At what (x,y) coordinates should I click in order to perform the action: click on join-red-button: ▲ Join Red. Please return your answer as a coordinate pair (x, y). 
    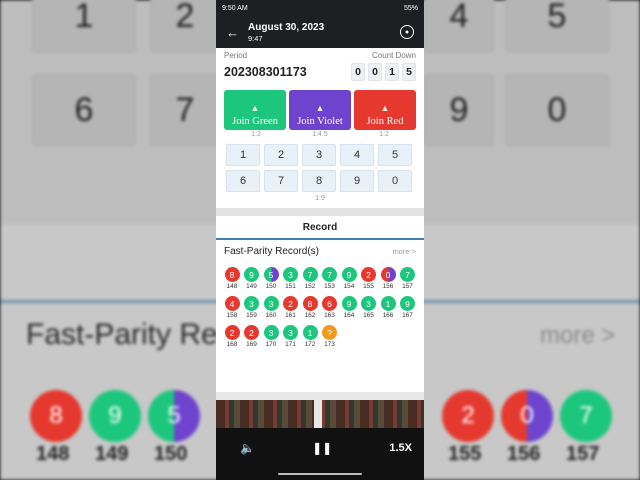
    Looking at the image, I should click on (385, 110).